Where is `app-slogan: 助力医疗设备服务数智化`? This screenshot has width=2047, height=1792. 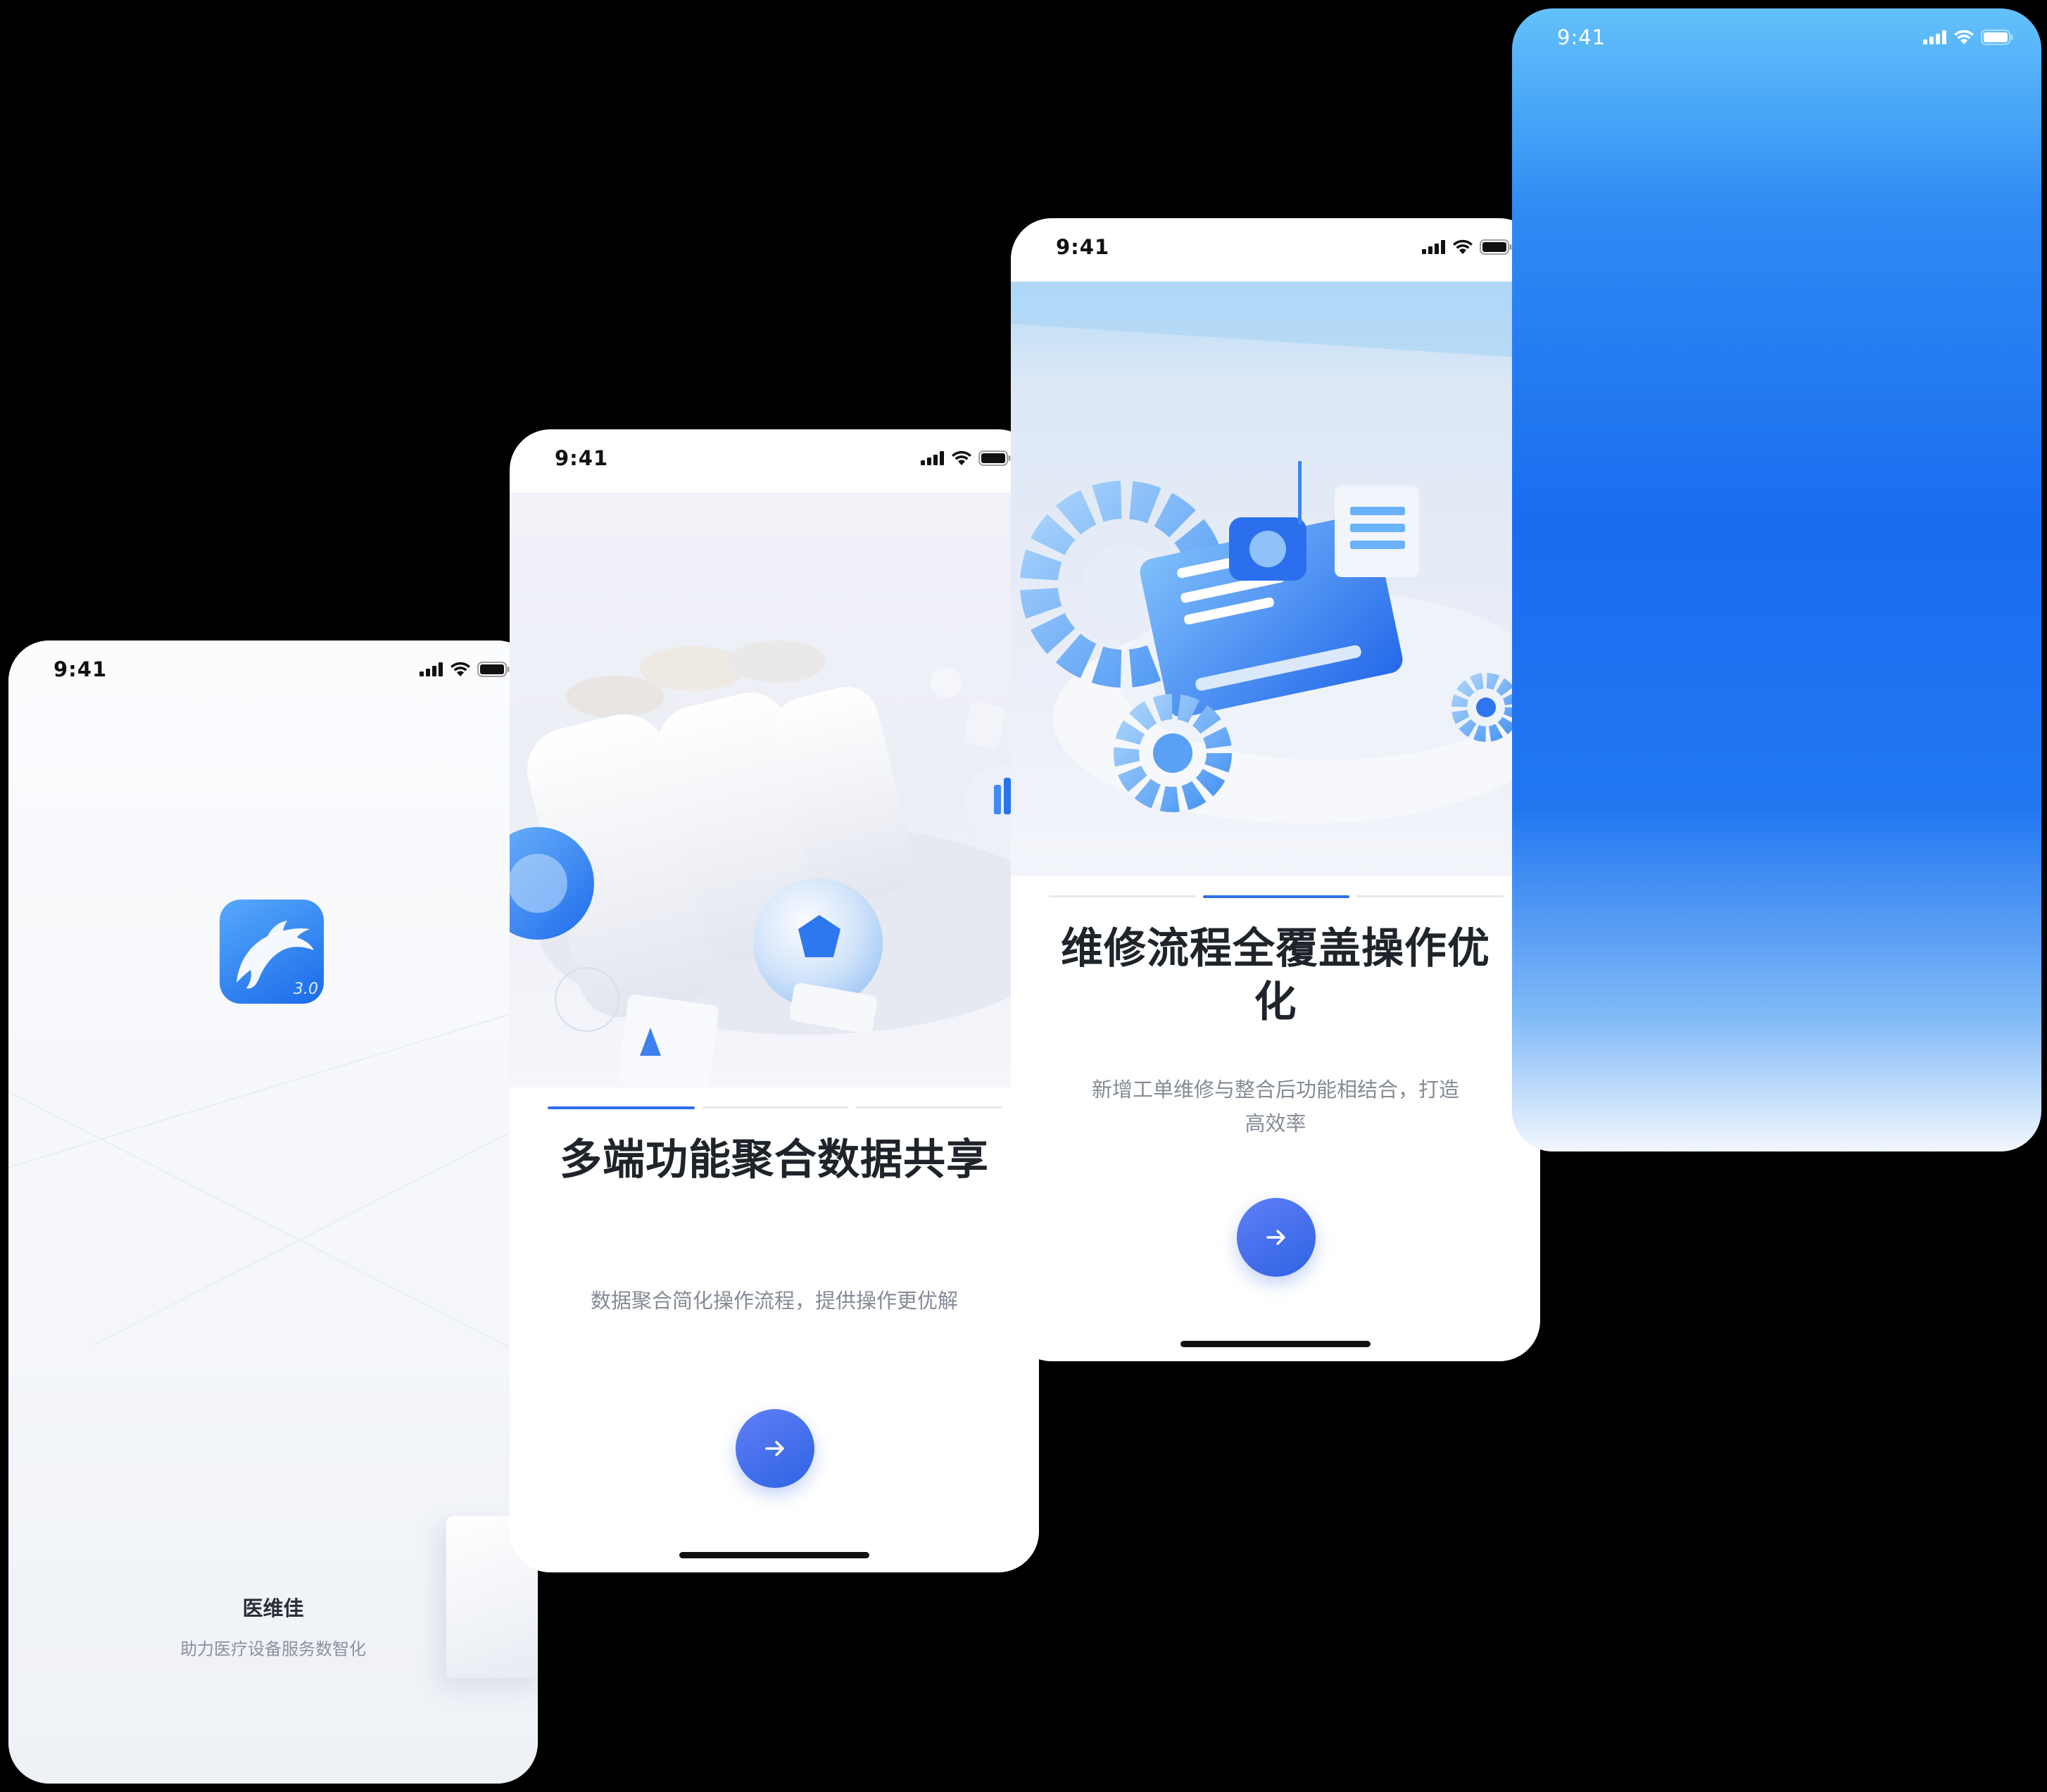
app-slogan: 助力医疗设备服务数智化 is located at coordinates (273, 1649).